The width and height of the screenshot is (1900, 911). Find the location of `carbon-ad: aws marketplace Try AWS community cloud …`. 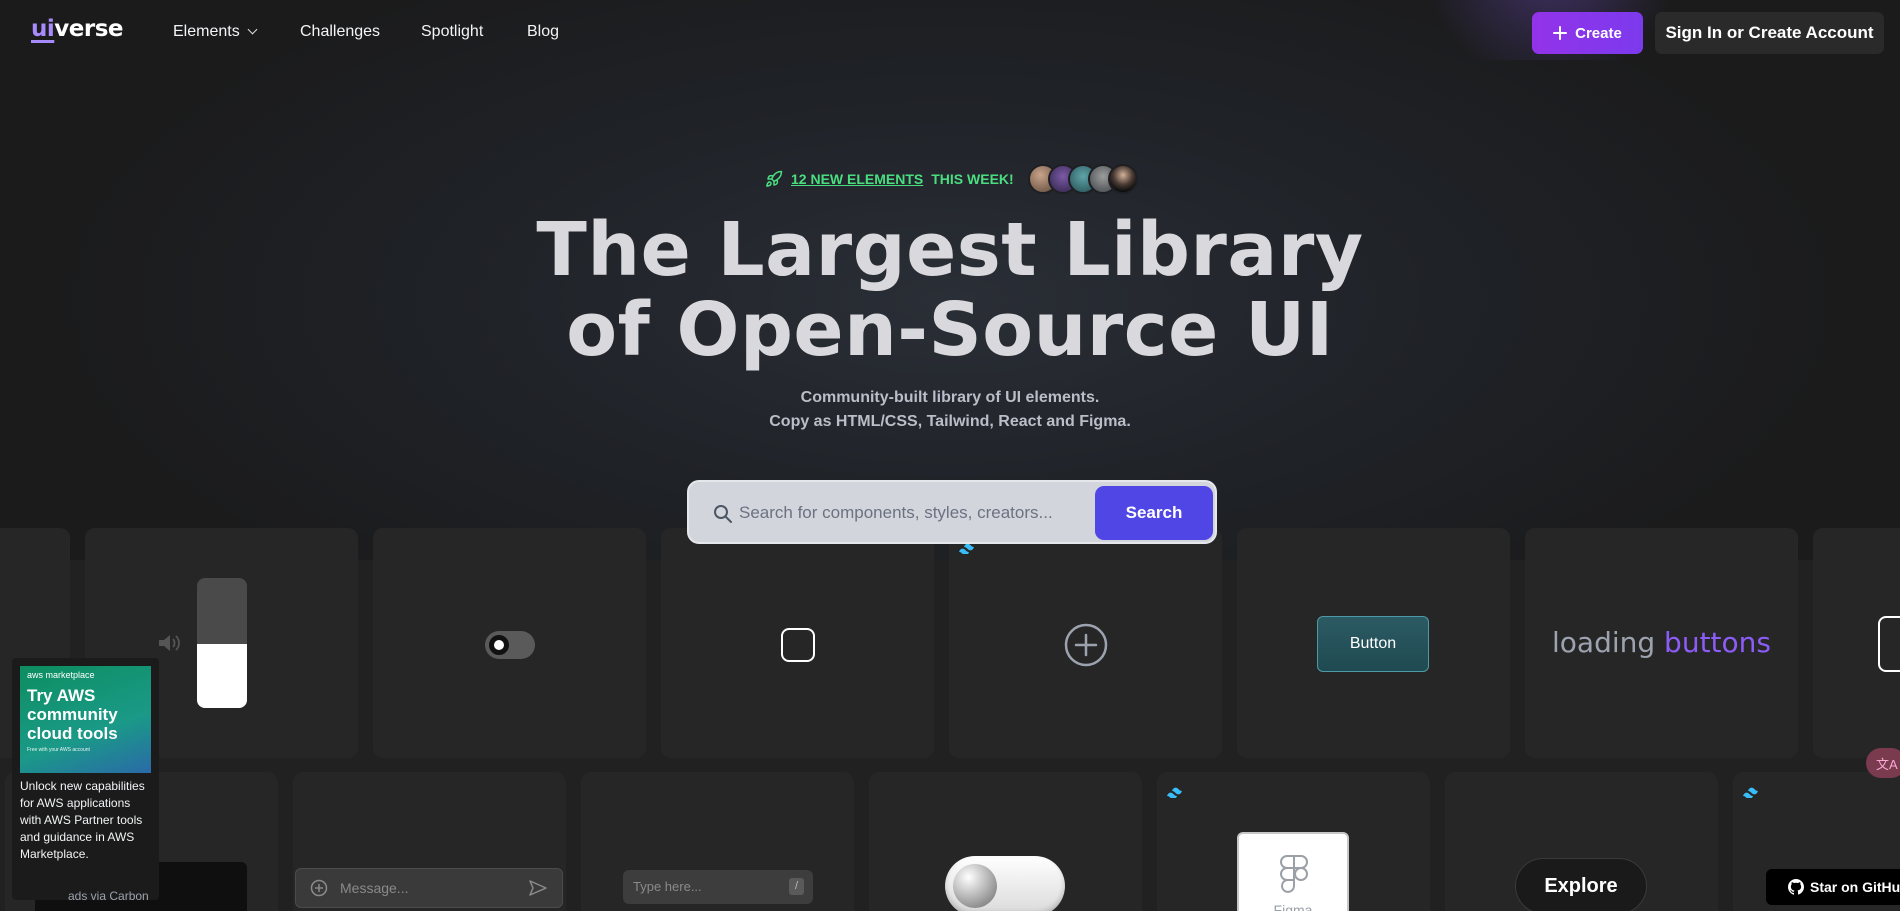

carbon-ad: aws marketplace Try AWS community cloud … is located at coordinates (85, 779).